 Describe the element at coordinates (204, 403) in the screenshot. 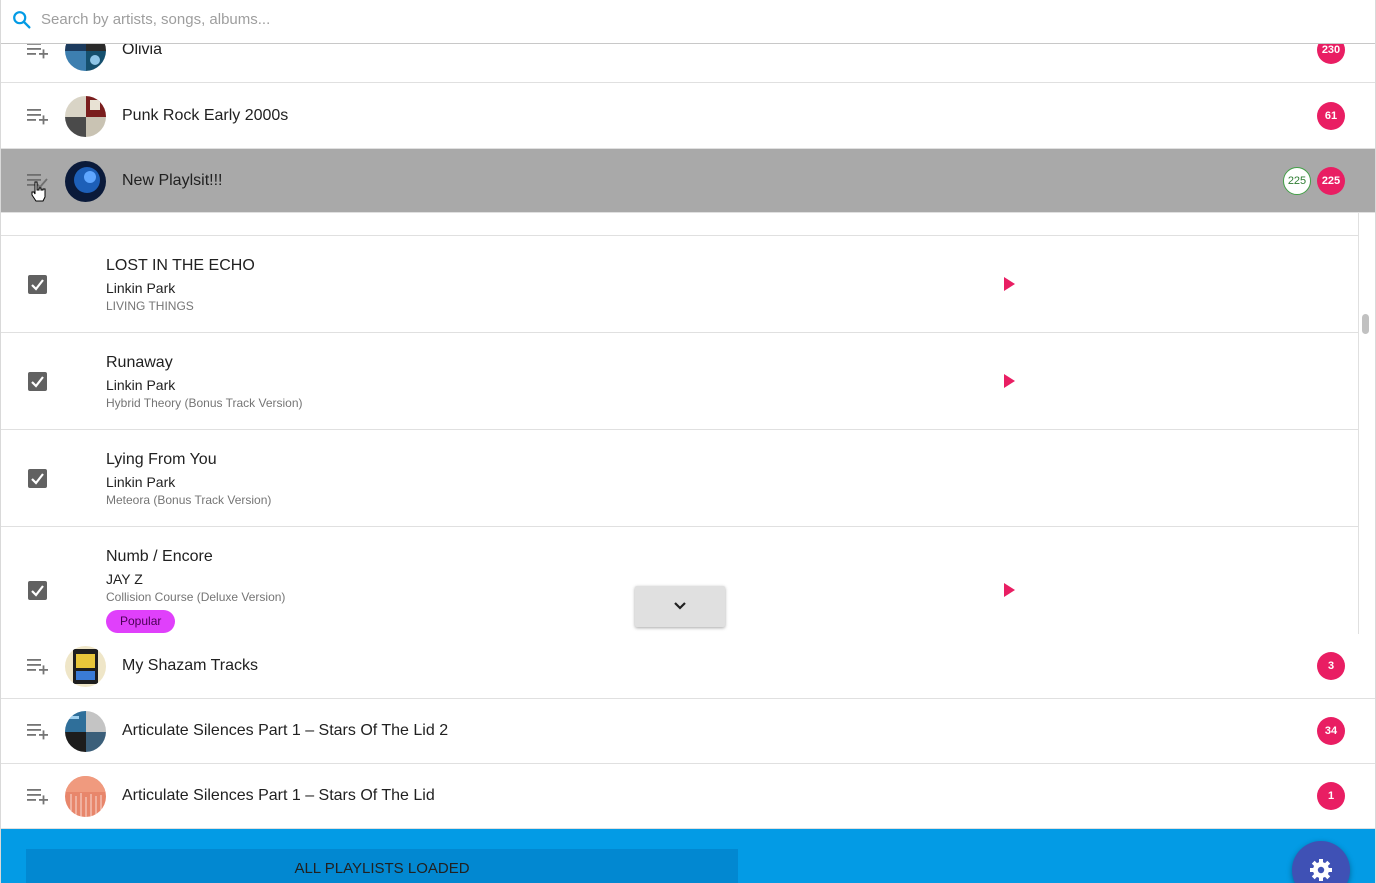

I see `track-album: Hybrid Theory (Bonus Track Version)` at that location.